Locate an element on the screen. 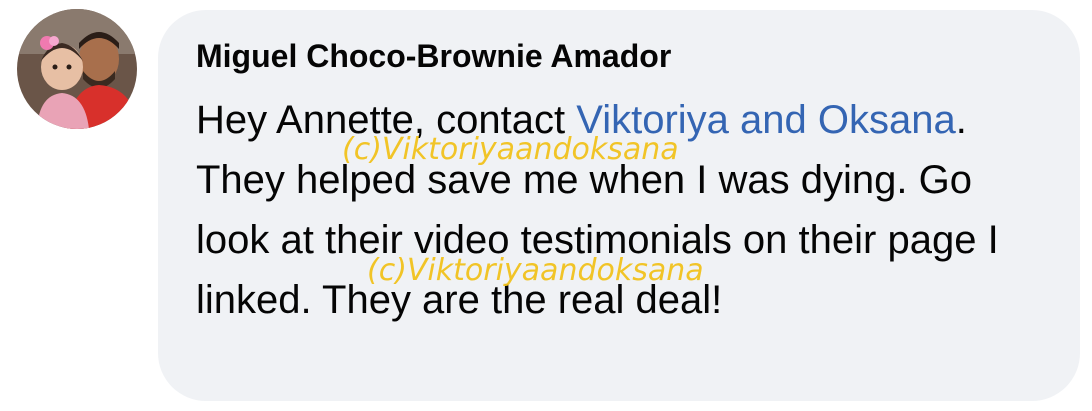 The width and height of the screenshot is (1092, 411). comment-text-start: Hey Annette, contact is located at coordinates (386, 120).